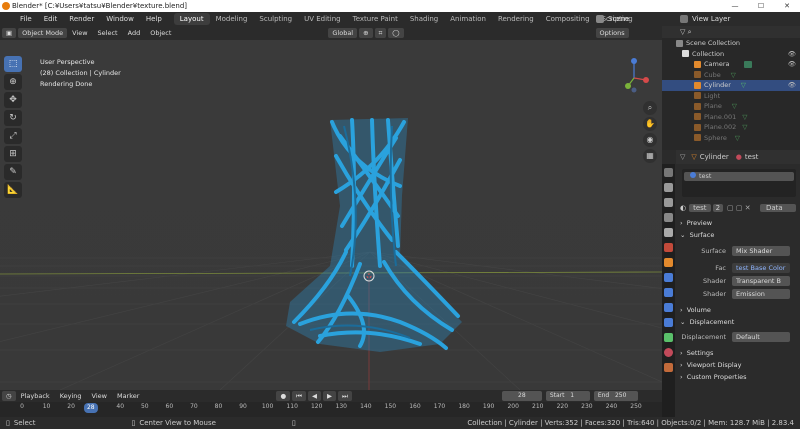  I want to click on fac-input-field: test Base Color, so click(761, 267).